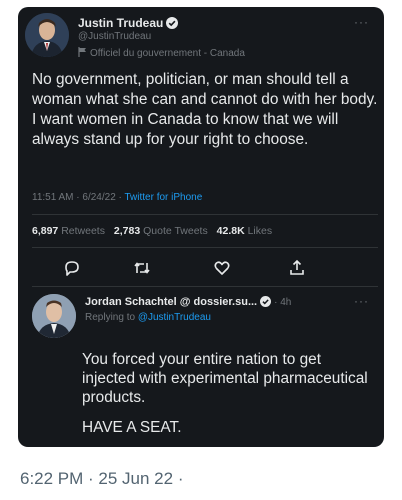  What do you see at coordinates (132, 427) in the screenshot?
I see `reply-paragraph: HAVE A SEAT.` at bounding box center [132, 427].